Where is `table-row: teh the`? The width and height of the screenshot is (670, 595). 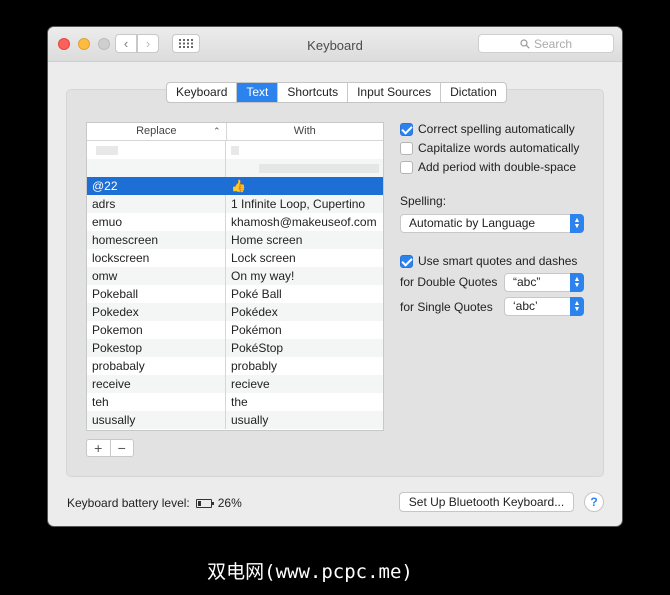
table-row: teh the is located at coordinates (235, 402).